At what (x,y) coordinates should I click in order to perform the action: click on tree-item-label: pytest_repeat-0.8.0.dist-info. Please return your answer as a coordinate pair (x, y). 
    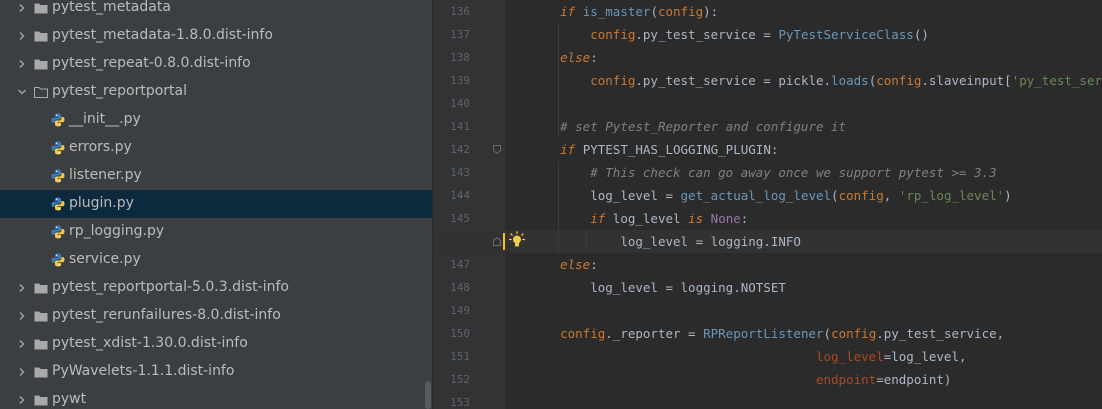
    Looking at the image, I should click on (151, 63).